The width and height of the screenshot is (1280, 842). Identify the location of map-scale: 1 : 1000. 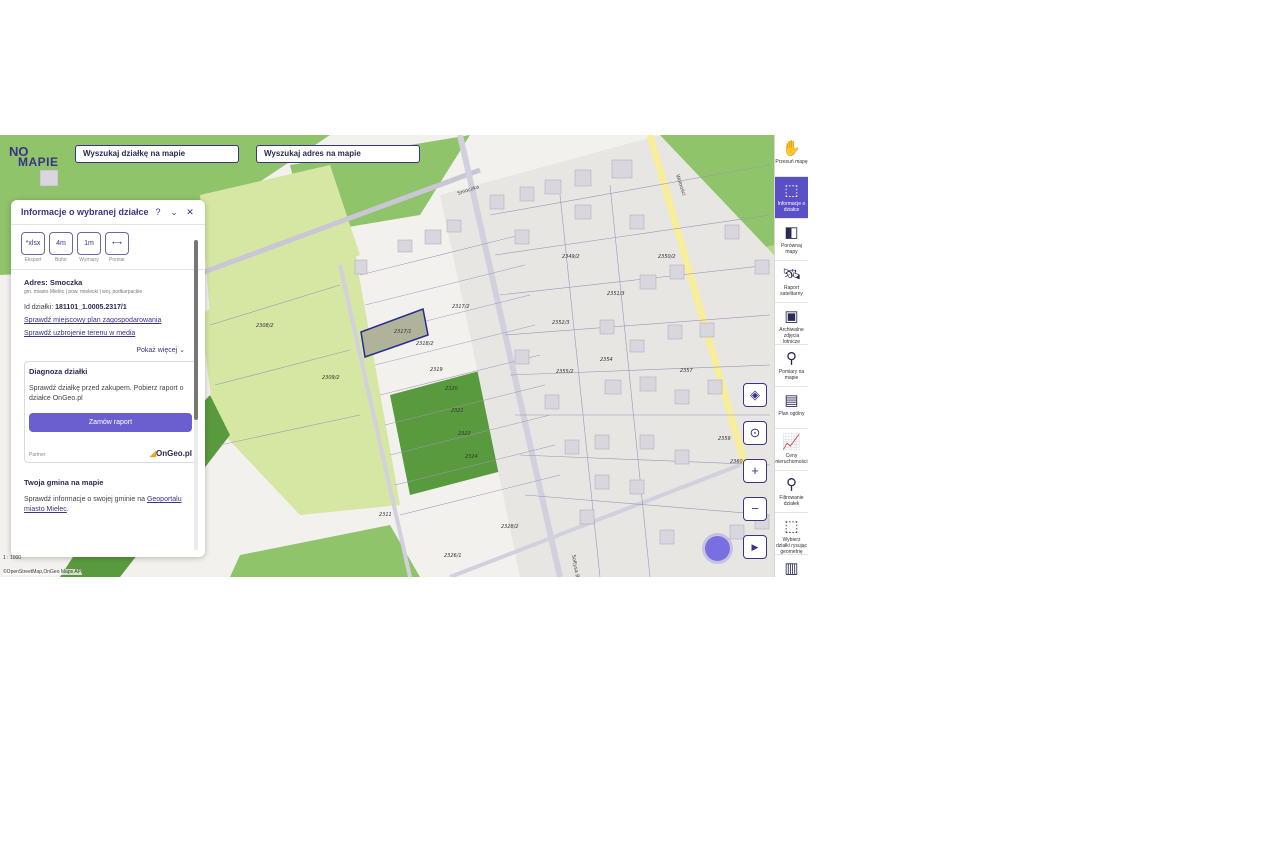
(12, 558).